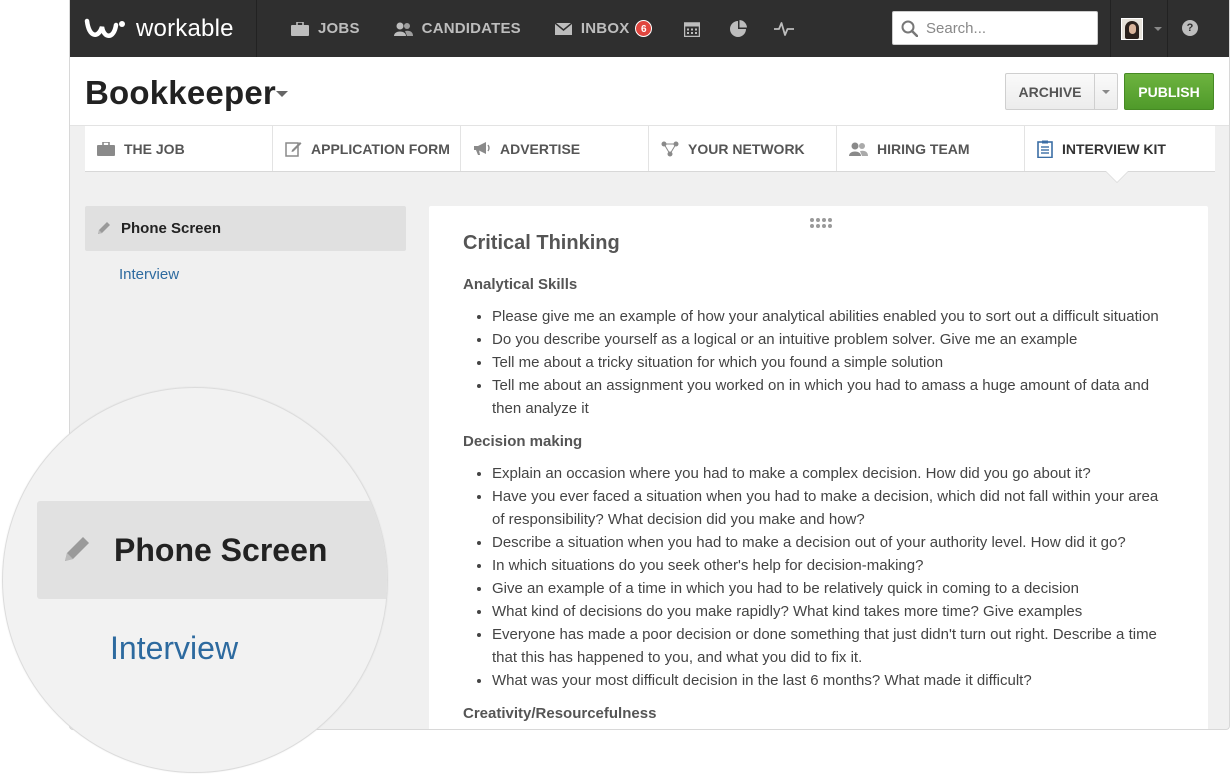  Describe the element at coordinates (858, 149) in the screenshot. I see `team-icon` at that location.